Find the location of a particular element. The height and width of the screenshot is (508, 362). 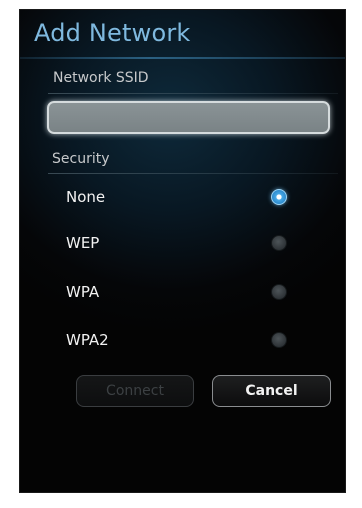

security-option-label: WPA is located at coordinates (83, 292).